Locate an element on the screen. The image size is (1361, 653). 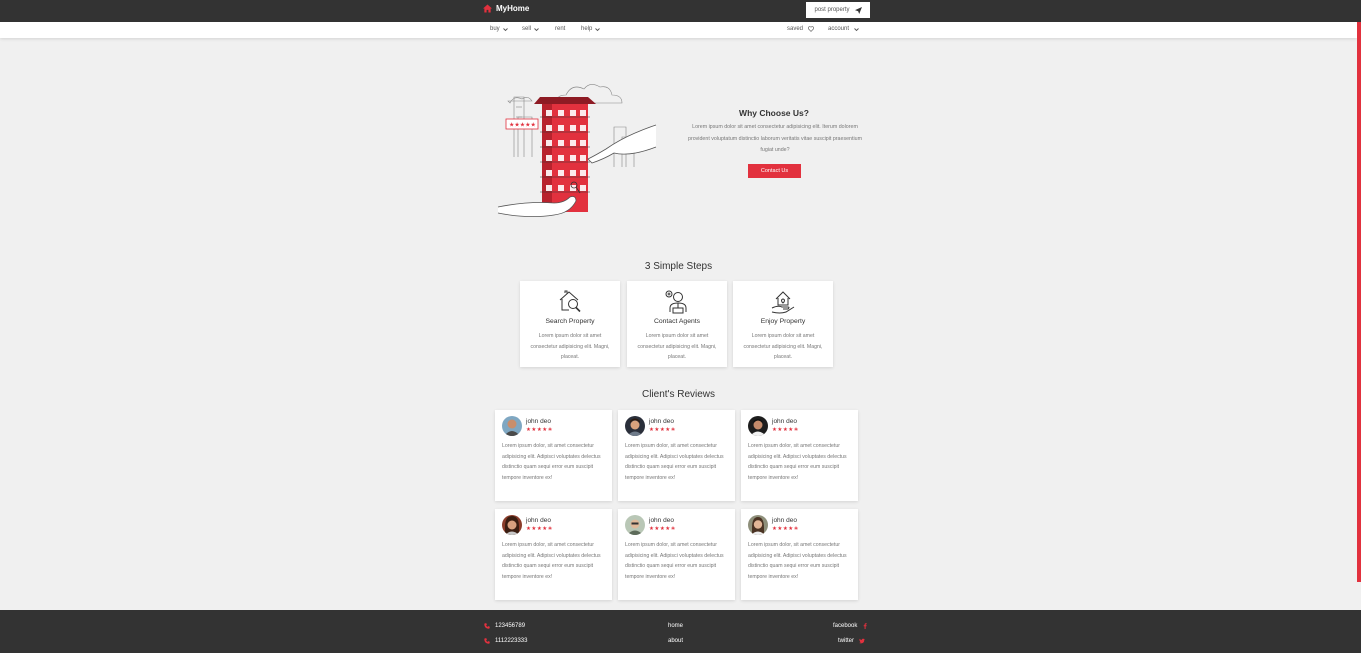
nav-sell: sell is located at coordinates (530, 29).